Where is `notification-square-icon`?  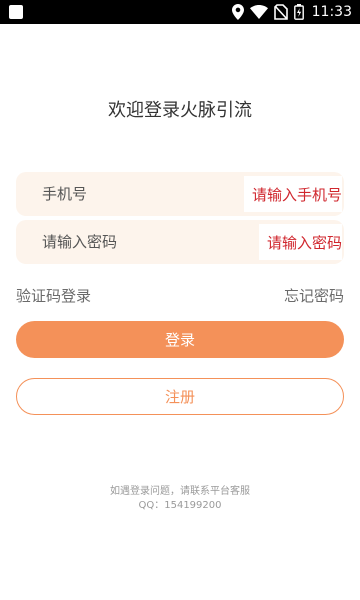 notification-square-icon is located at coordinates (16, 12).